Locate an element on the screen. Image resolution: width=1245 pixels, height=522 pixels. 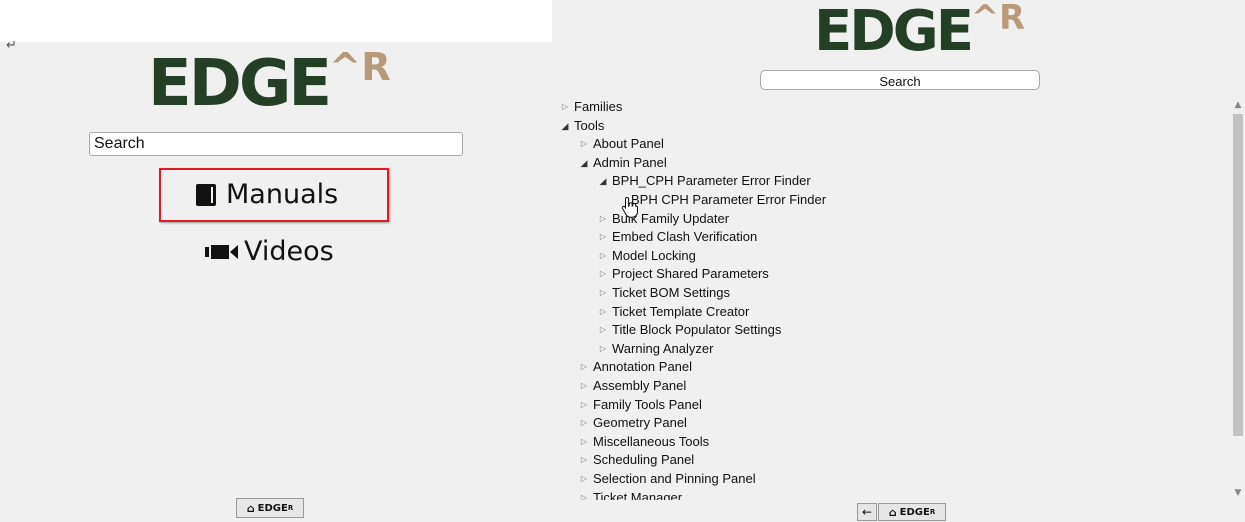
arrow-left-icon: ← is located at coordinates (867, 512).